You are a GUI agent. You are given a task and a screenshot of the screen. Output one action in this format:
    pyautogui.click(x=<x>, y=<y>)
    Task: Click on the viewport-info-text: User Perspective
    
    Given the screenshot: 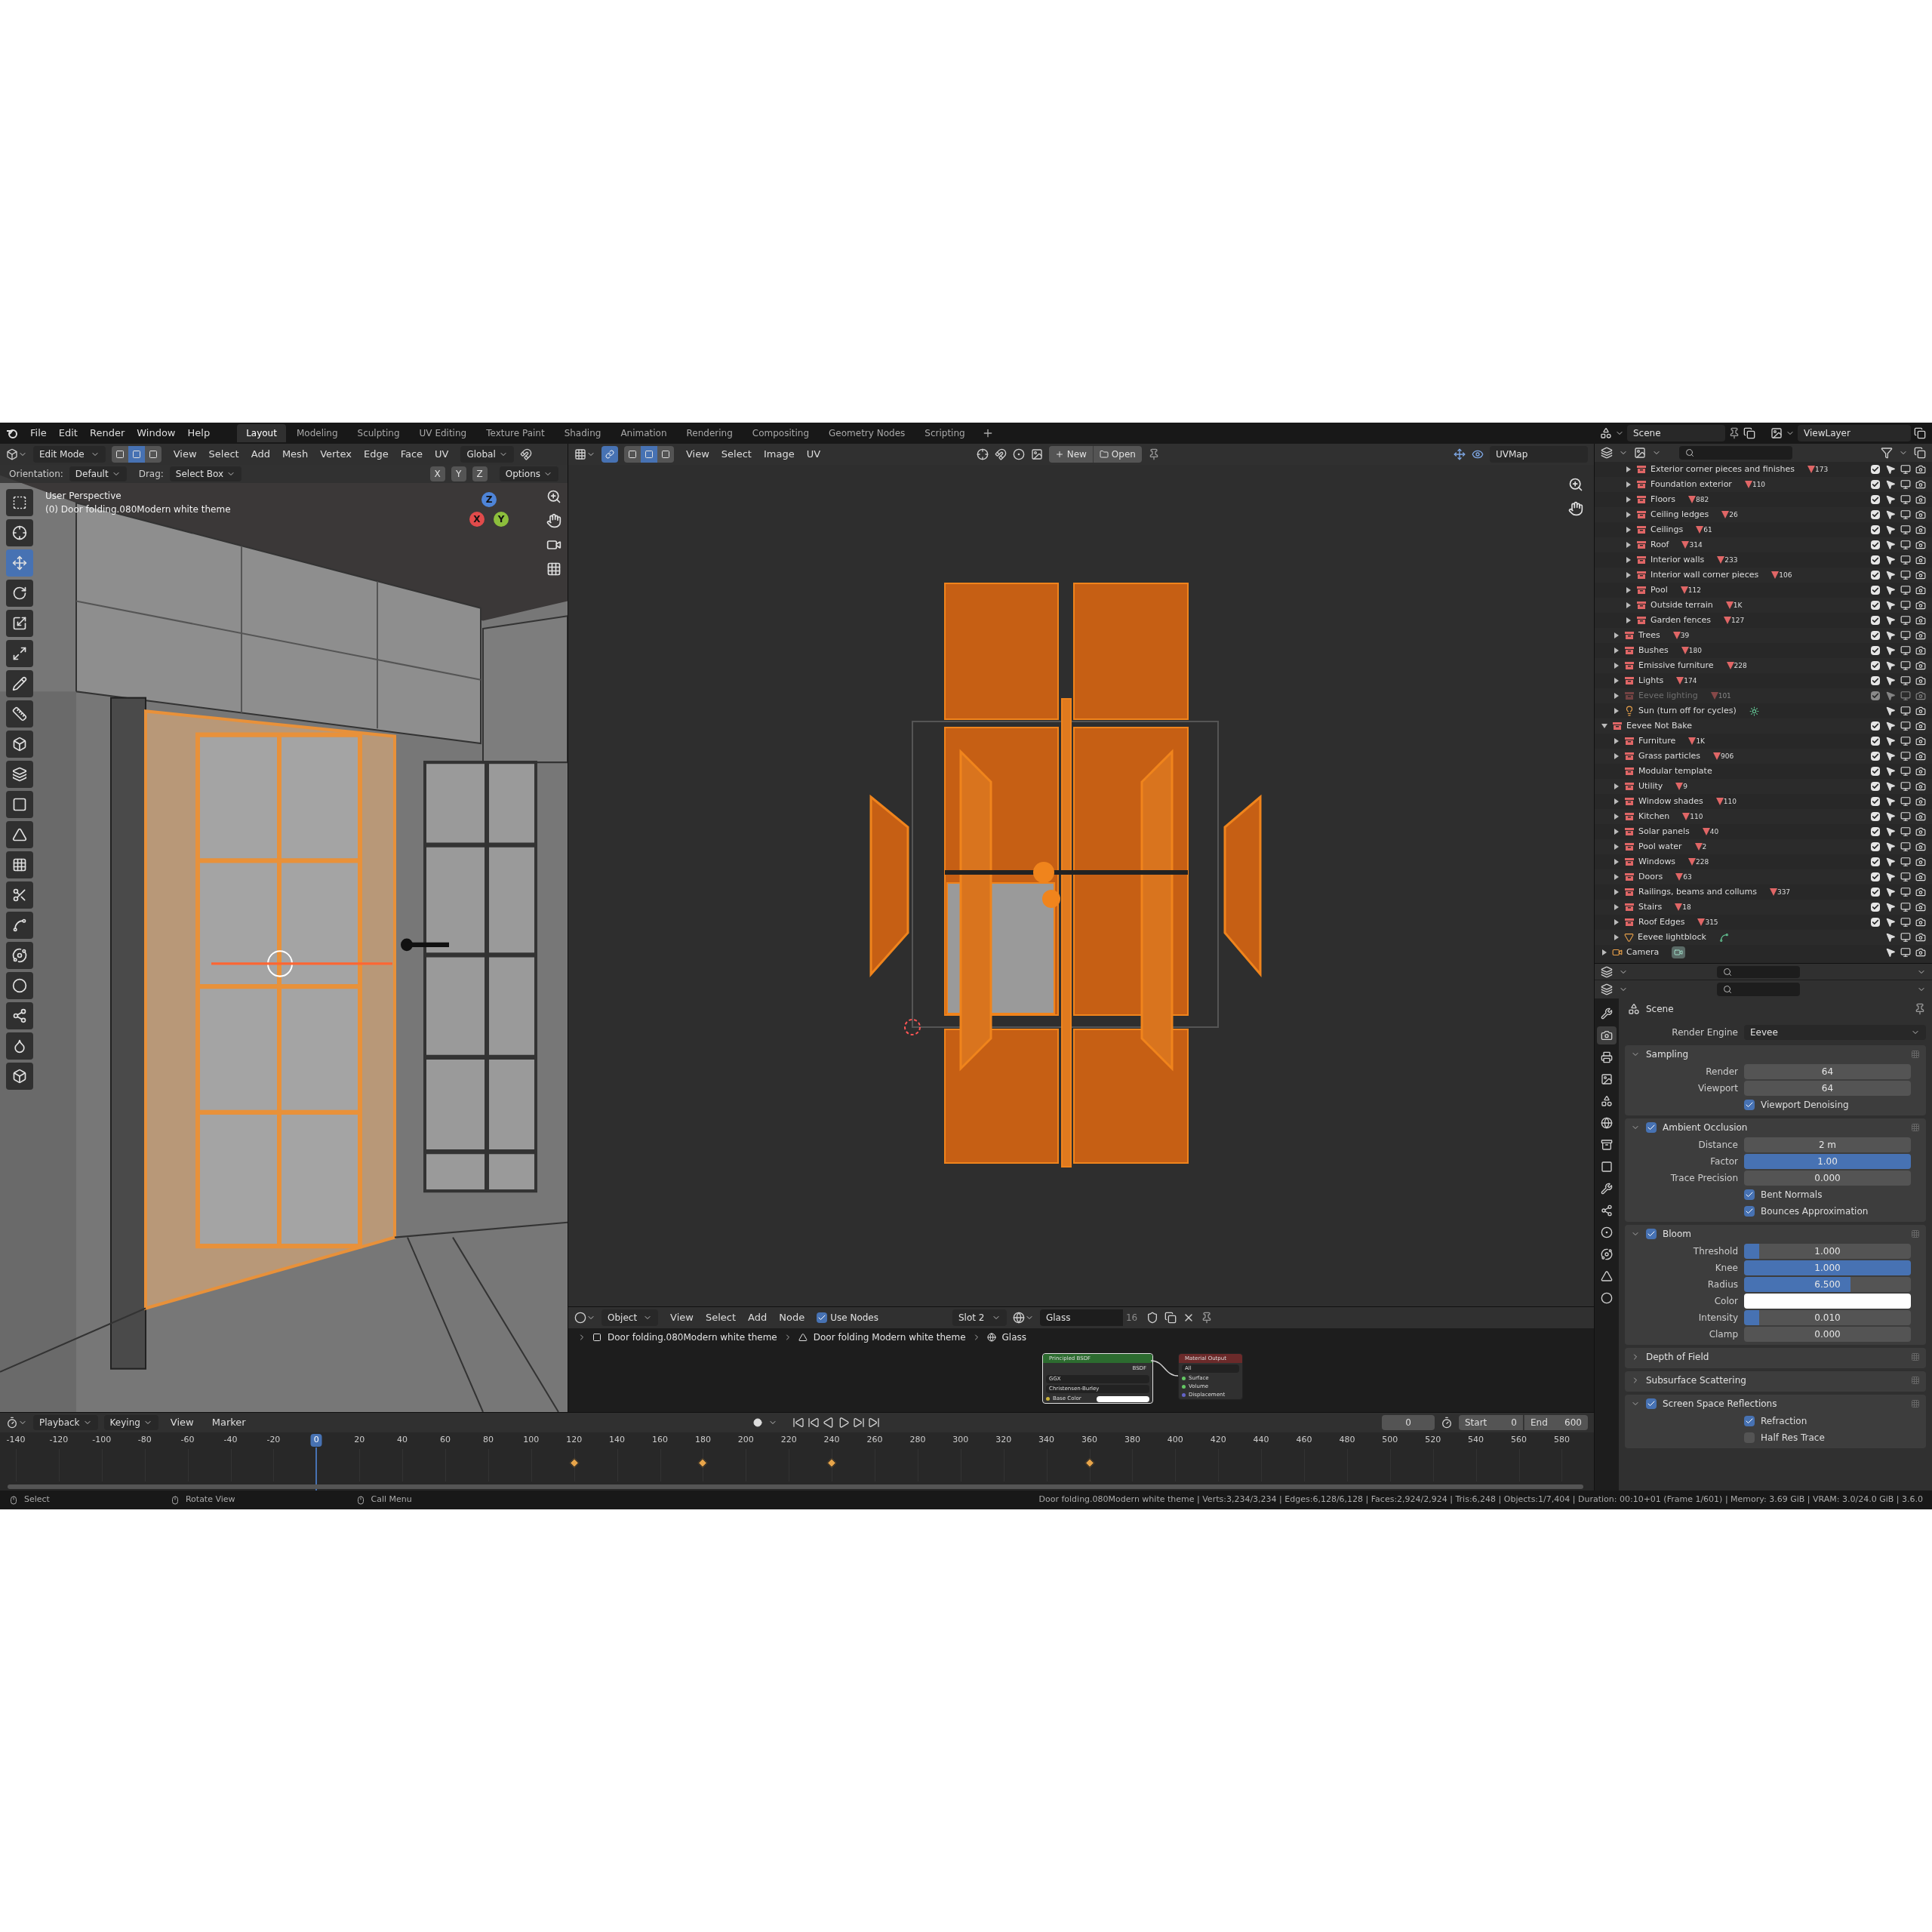 What is the action you would take?
    pyautogui.click(x=83, y=496)
    